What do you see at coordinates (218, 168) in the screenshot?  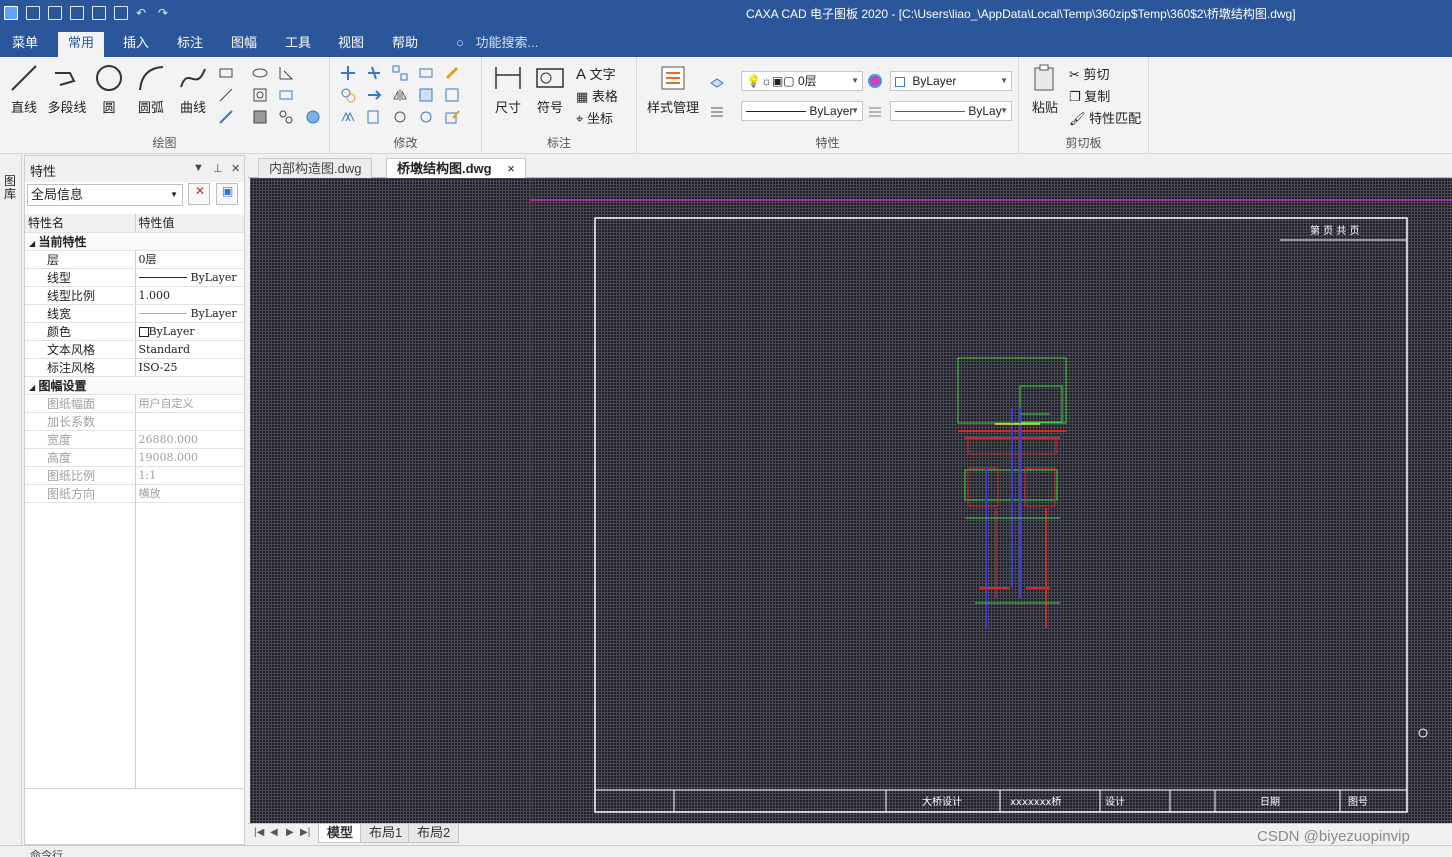 I see `pin-icon: ⊥` at bounding box center [218, 168].